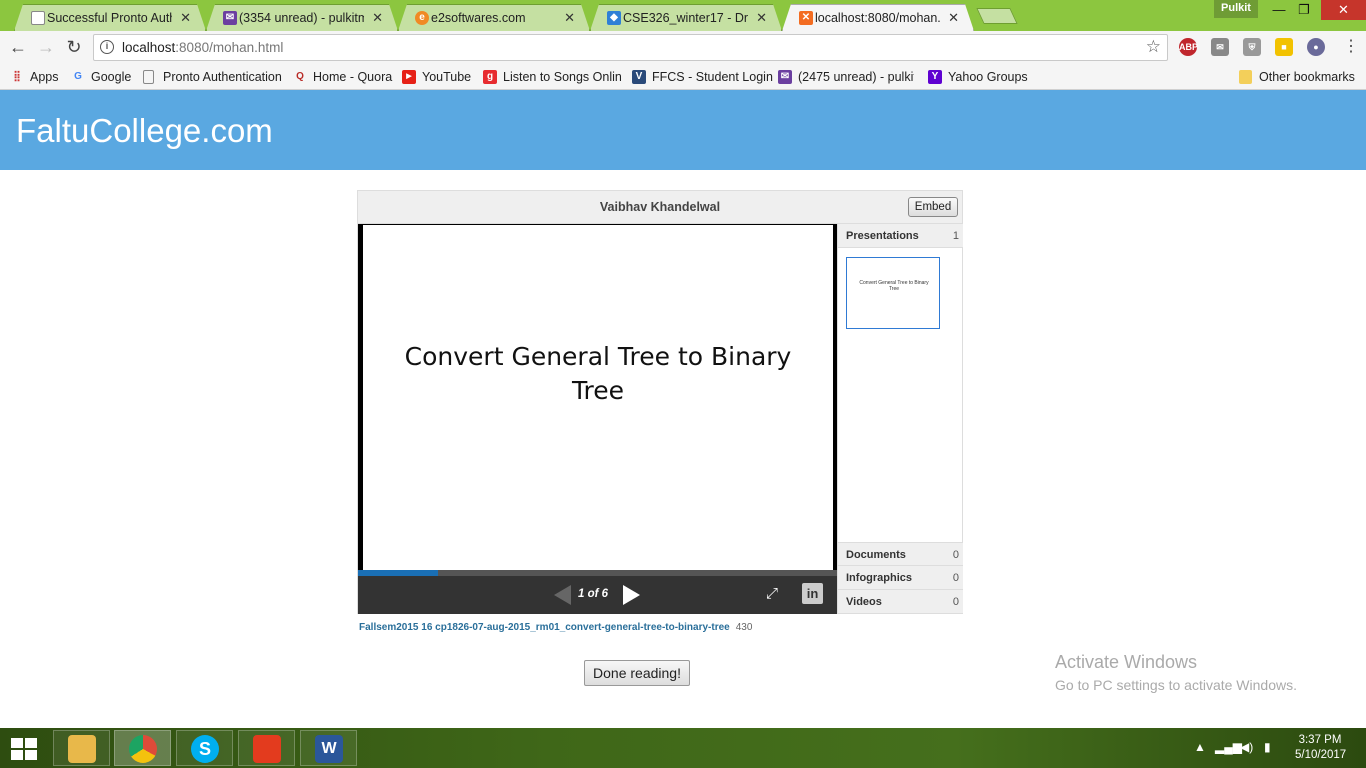 This screenshot has height=768, width=1366. What do you see at coordinates (1267, 747) in the screenshot?
I see `battery-icon: ▮` at bounding box center [1267, 747].